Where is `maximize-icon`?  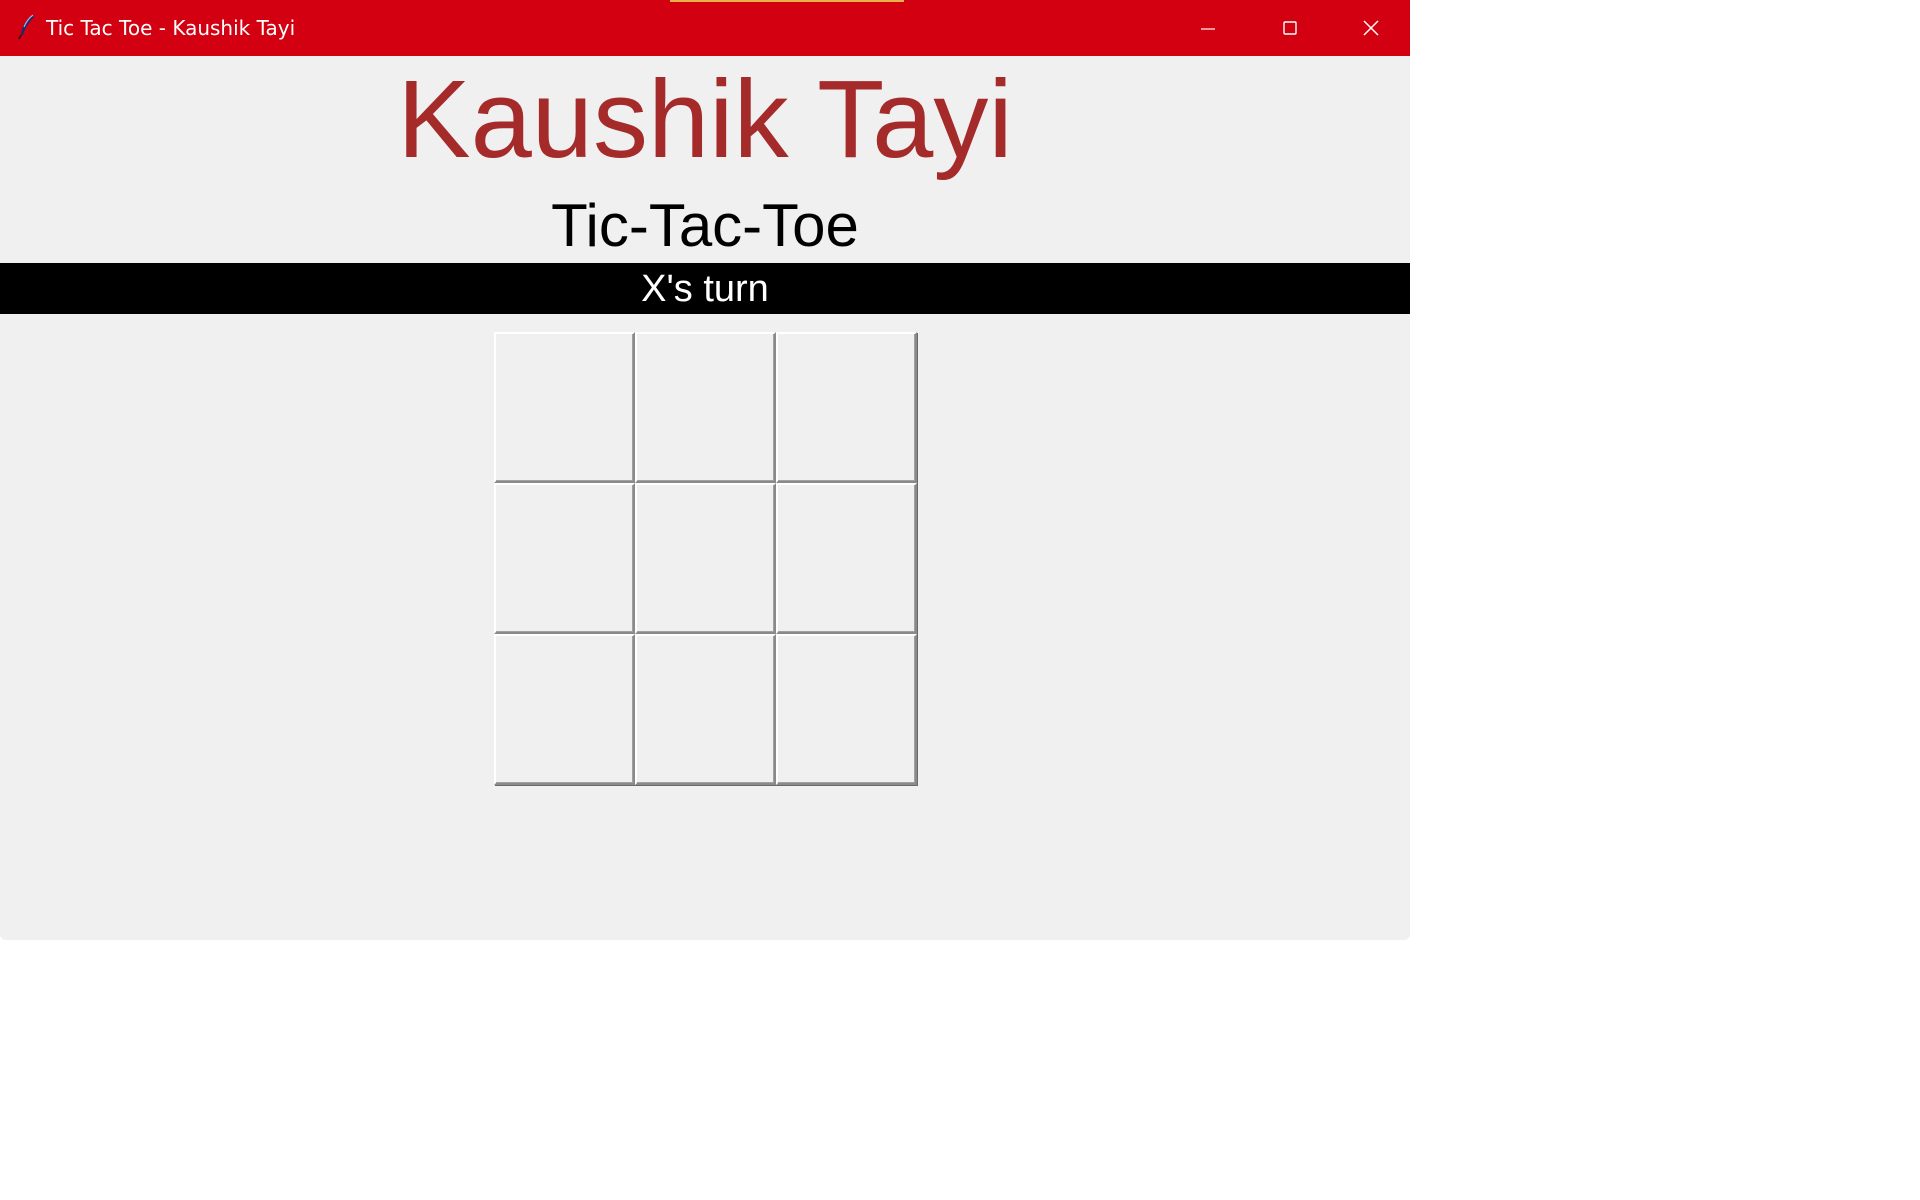
maximize-icon is located at coordinates (1290, 28).